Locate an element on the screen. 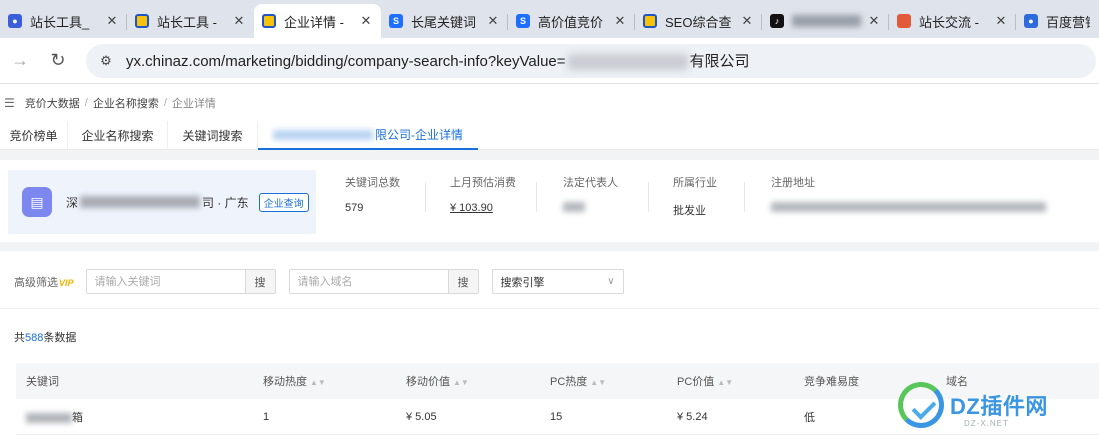 The width and height of the screenshot is (1099, 446). reload-icon: ↻ is located at coordinates (58, 61).